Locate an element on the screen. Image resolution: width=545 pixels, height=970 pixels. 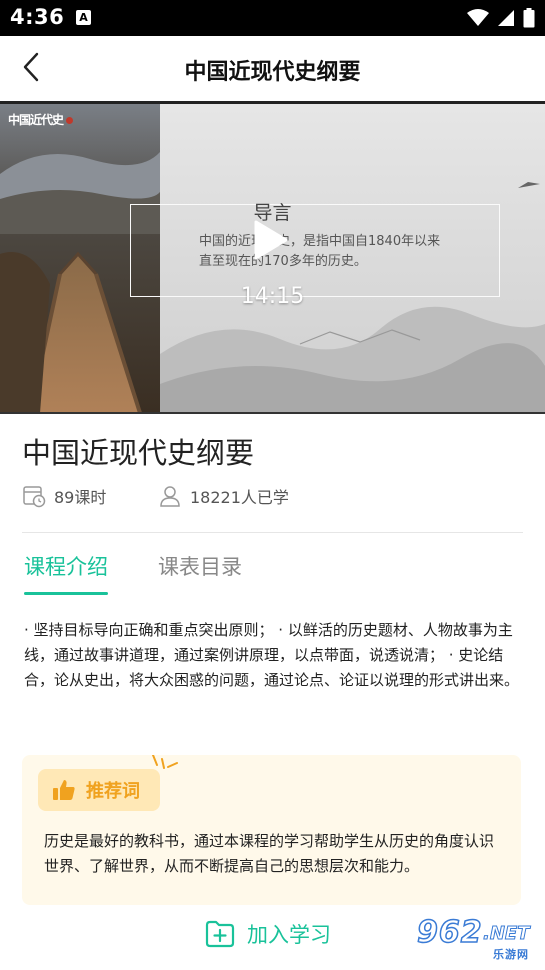
add-folder-icon is located at coordinates (220, 934).